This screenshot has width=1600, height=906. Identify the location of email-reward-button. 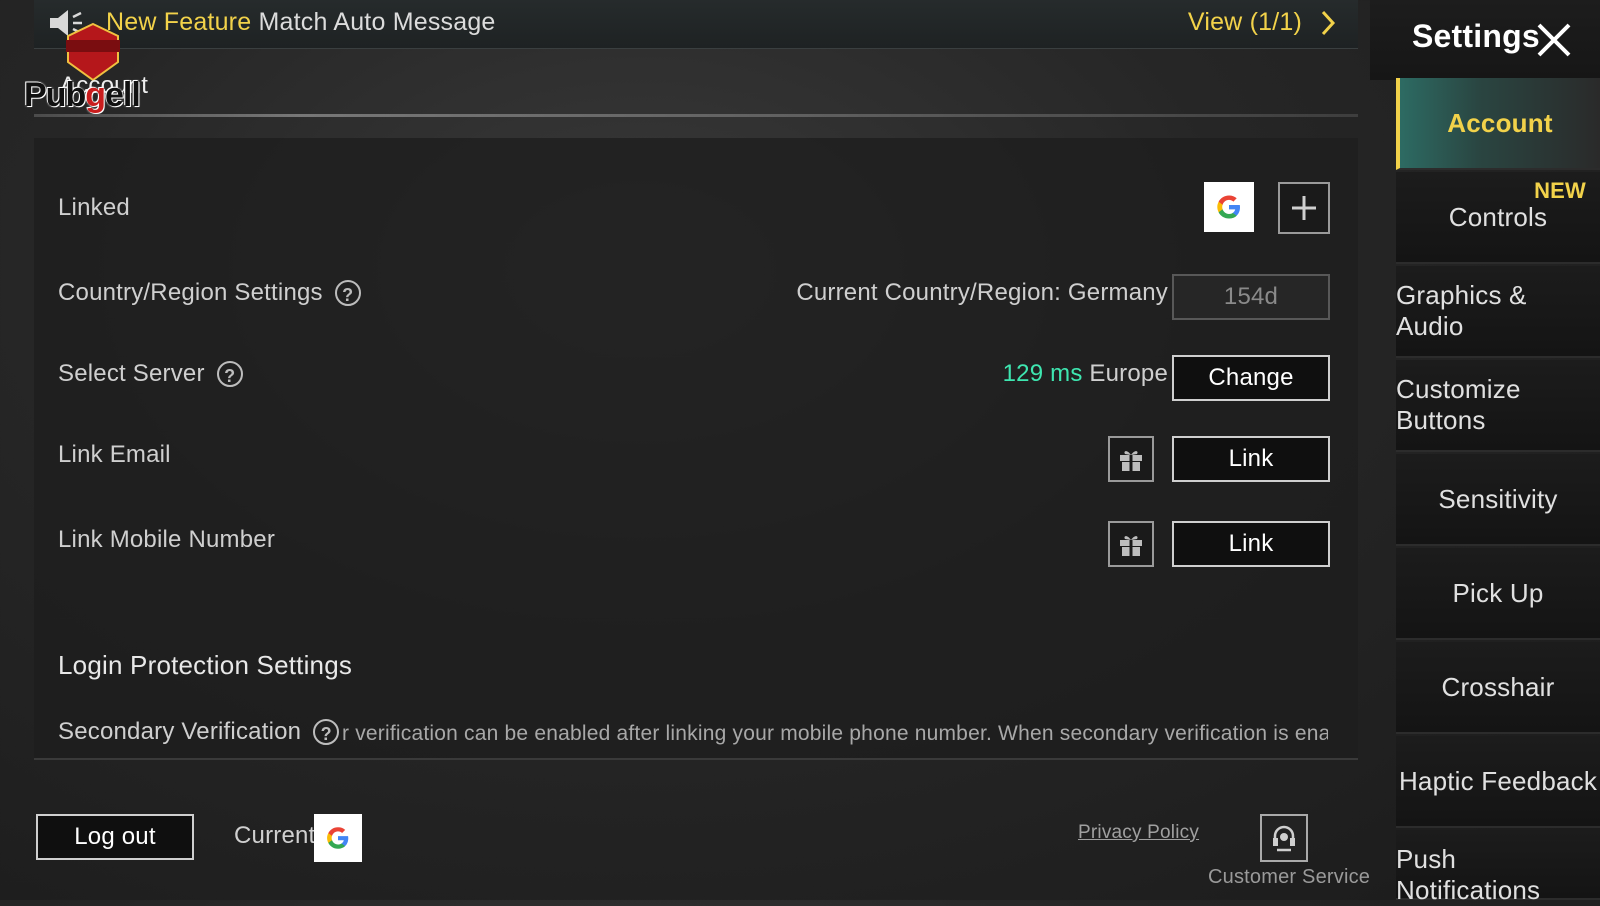
(1131, 459).